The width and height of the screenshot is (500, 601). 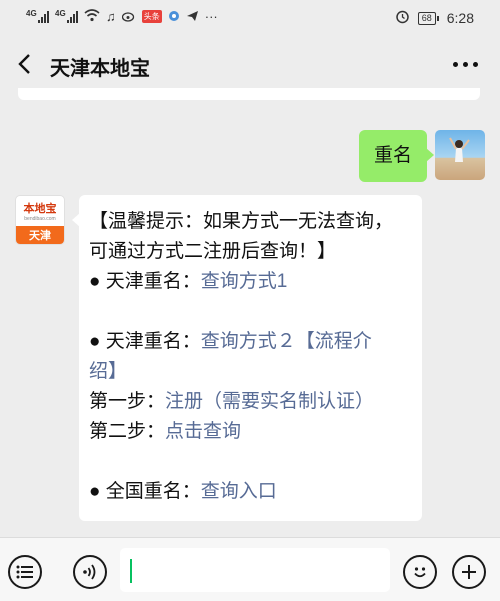 I want to click on input-bar, so click(x=250, y=569).